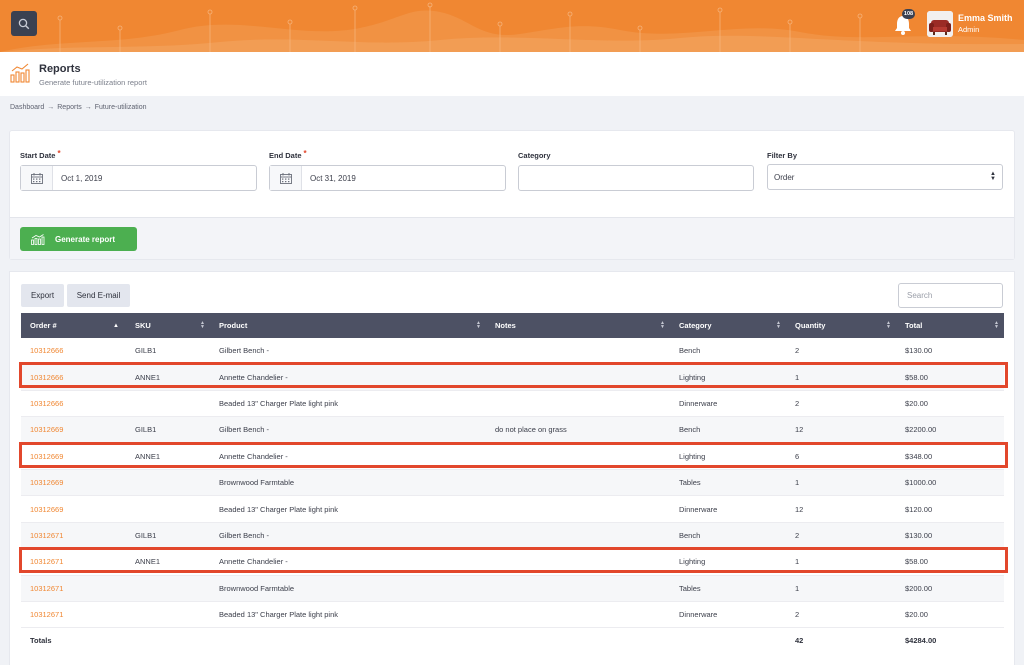 The height and width of the screenshot is (665, 1024). Describe the element at coordinates (348, 325) in the screenshot. I see `column-product: Product ▲ ▼` at that location.